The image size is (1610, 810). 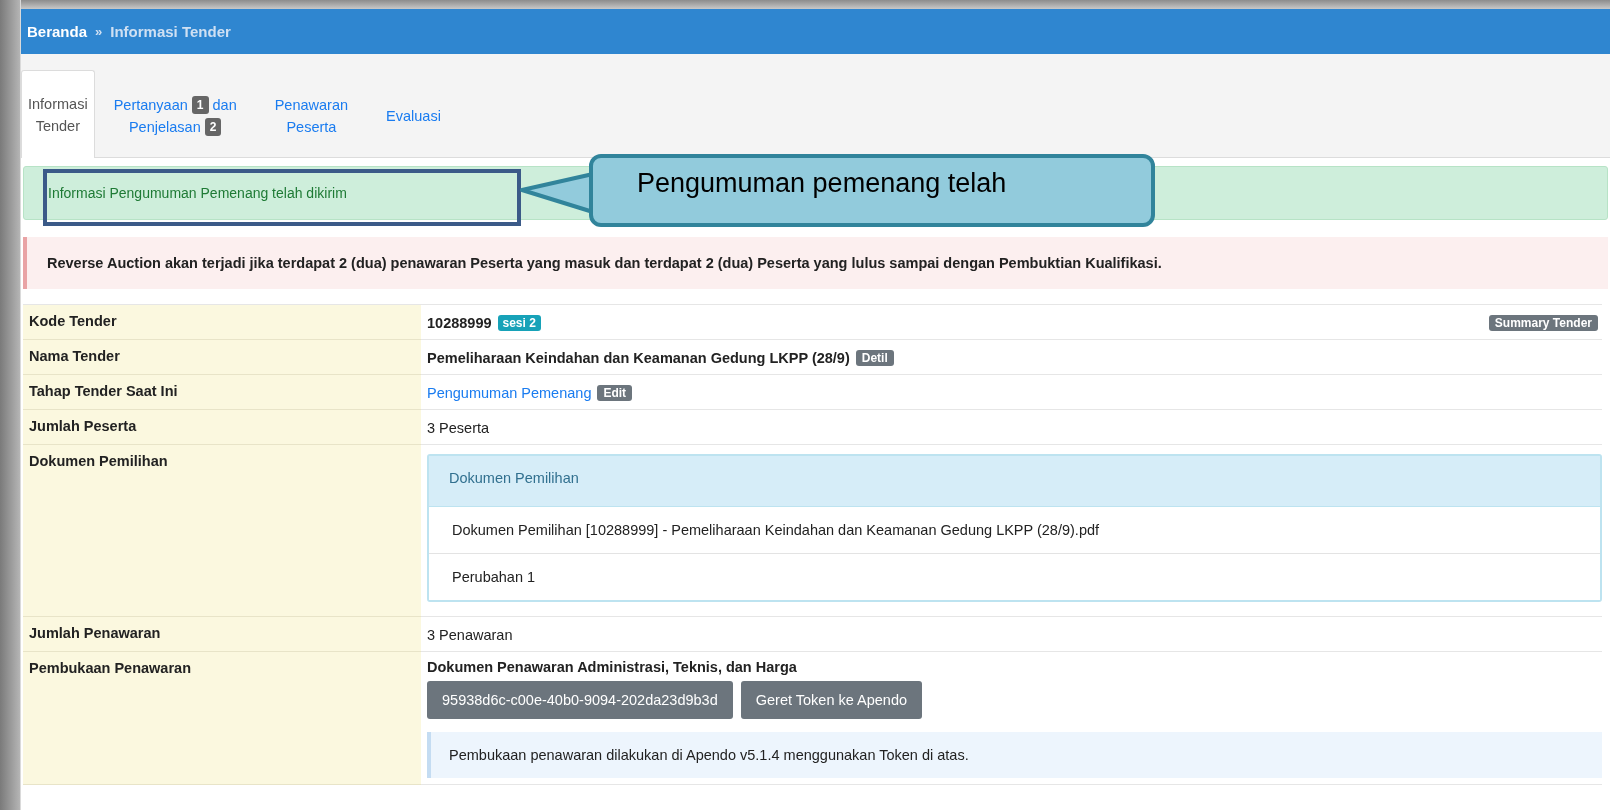 What do you see at coordinates (213, 126) in the screenshot?
I see `count-badge: 2` at bounding box center [213, 126].